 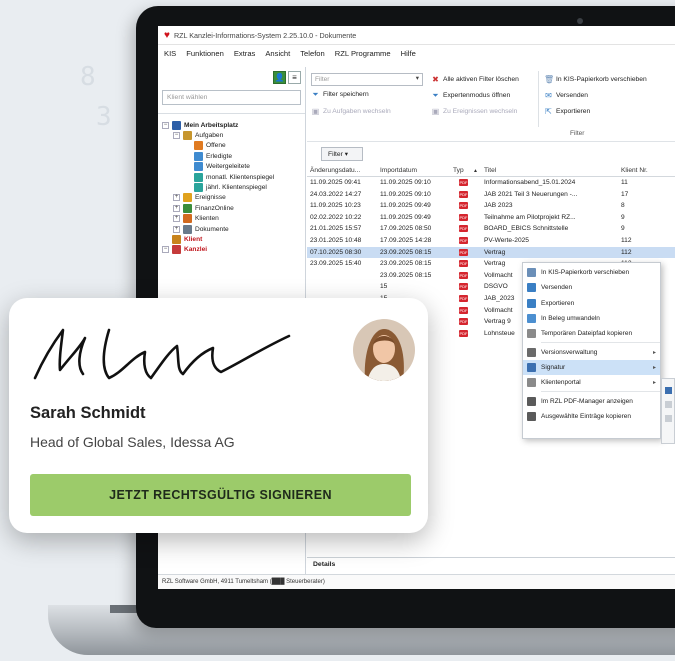 What do you see at coordinates (231, 135) in the screenshot?
I see `sidebar-tree-item: − Aufgaben` at bounding box center [231, 135].